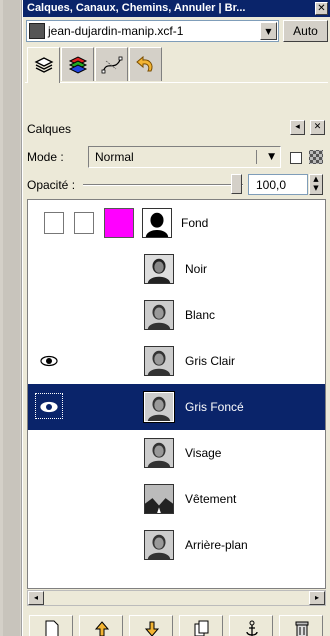 This screenshot has width=330, height=636. I want to click on tab-paths, so click(111, 64).